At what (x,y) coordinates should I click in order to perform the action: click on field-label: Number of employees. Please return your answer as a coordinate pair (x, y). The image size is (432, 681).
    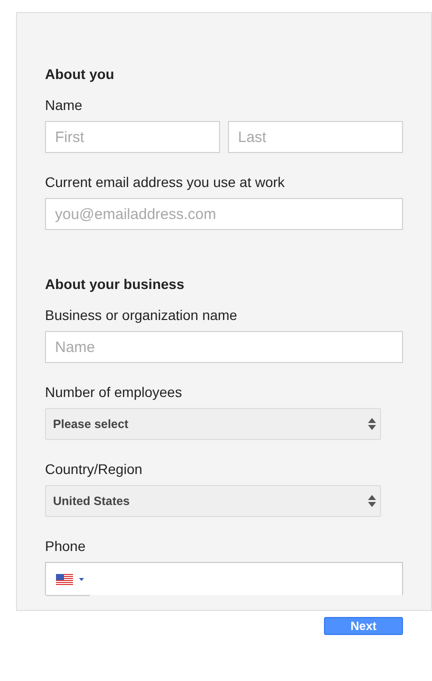
    Looking at the image, I should click on (113, 392).